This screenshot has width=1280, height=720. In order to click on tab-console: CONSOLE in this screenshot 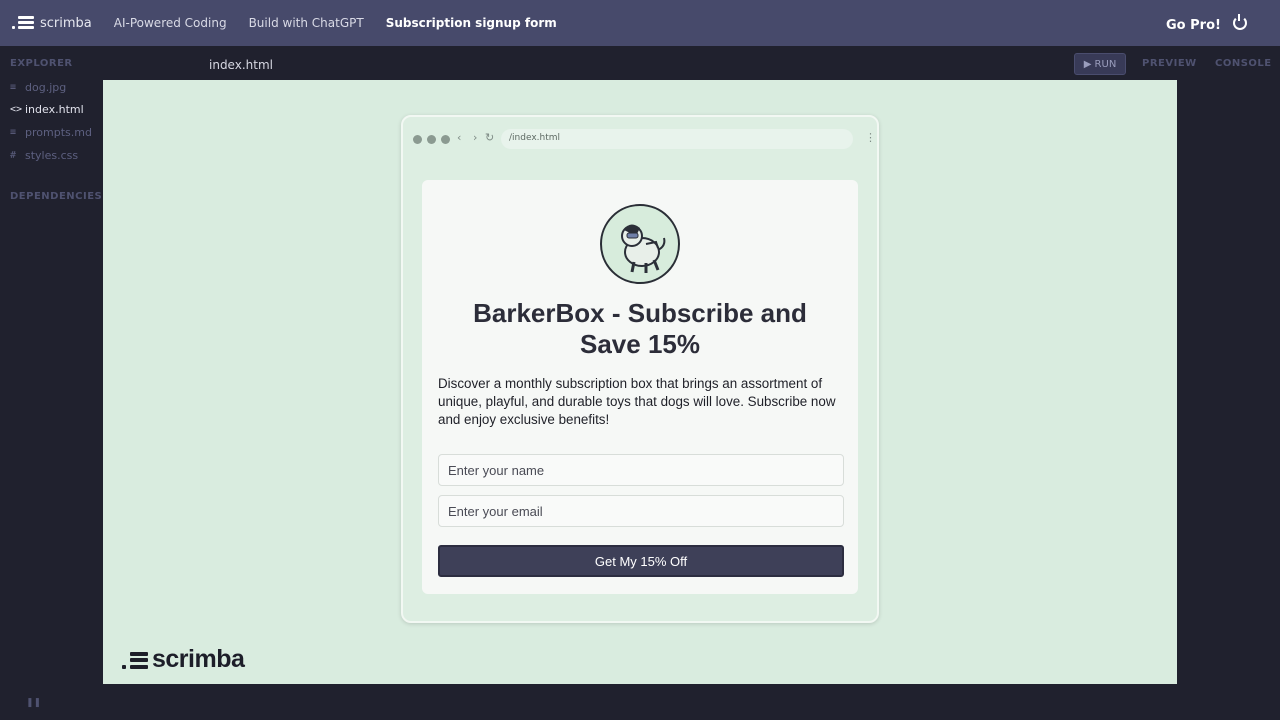, I will do `click(1243, 63)`.